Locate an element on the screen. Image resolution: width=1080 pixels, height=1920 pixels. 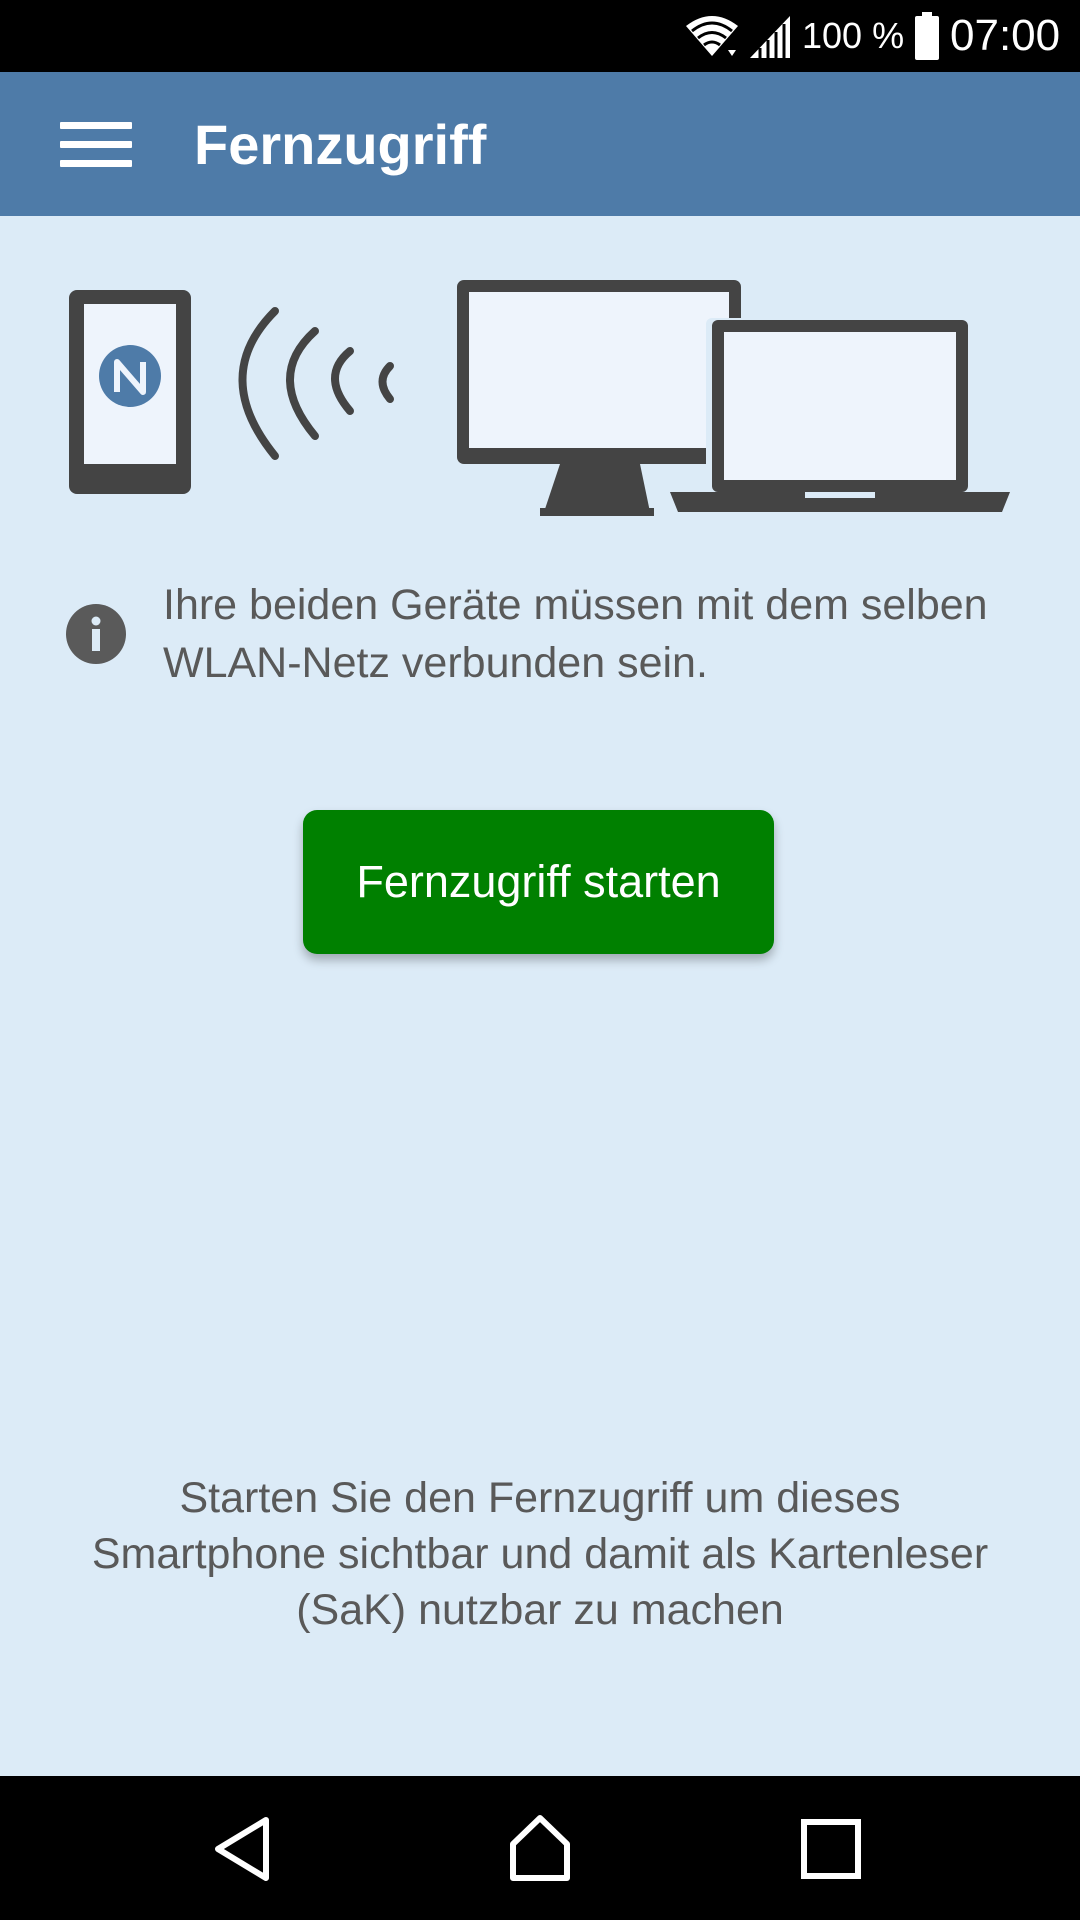
info-icon is located at coordinates (96, 634).